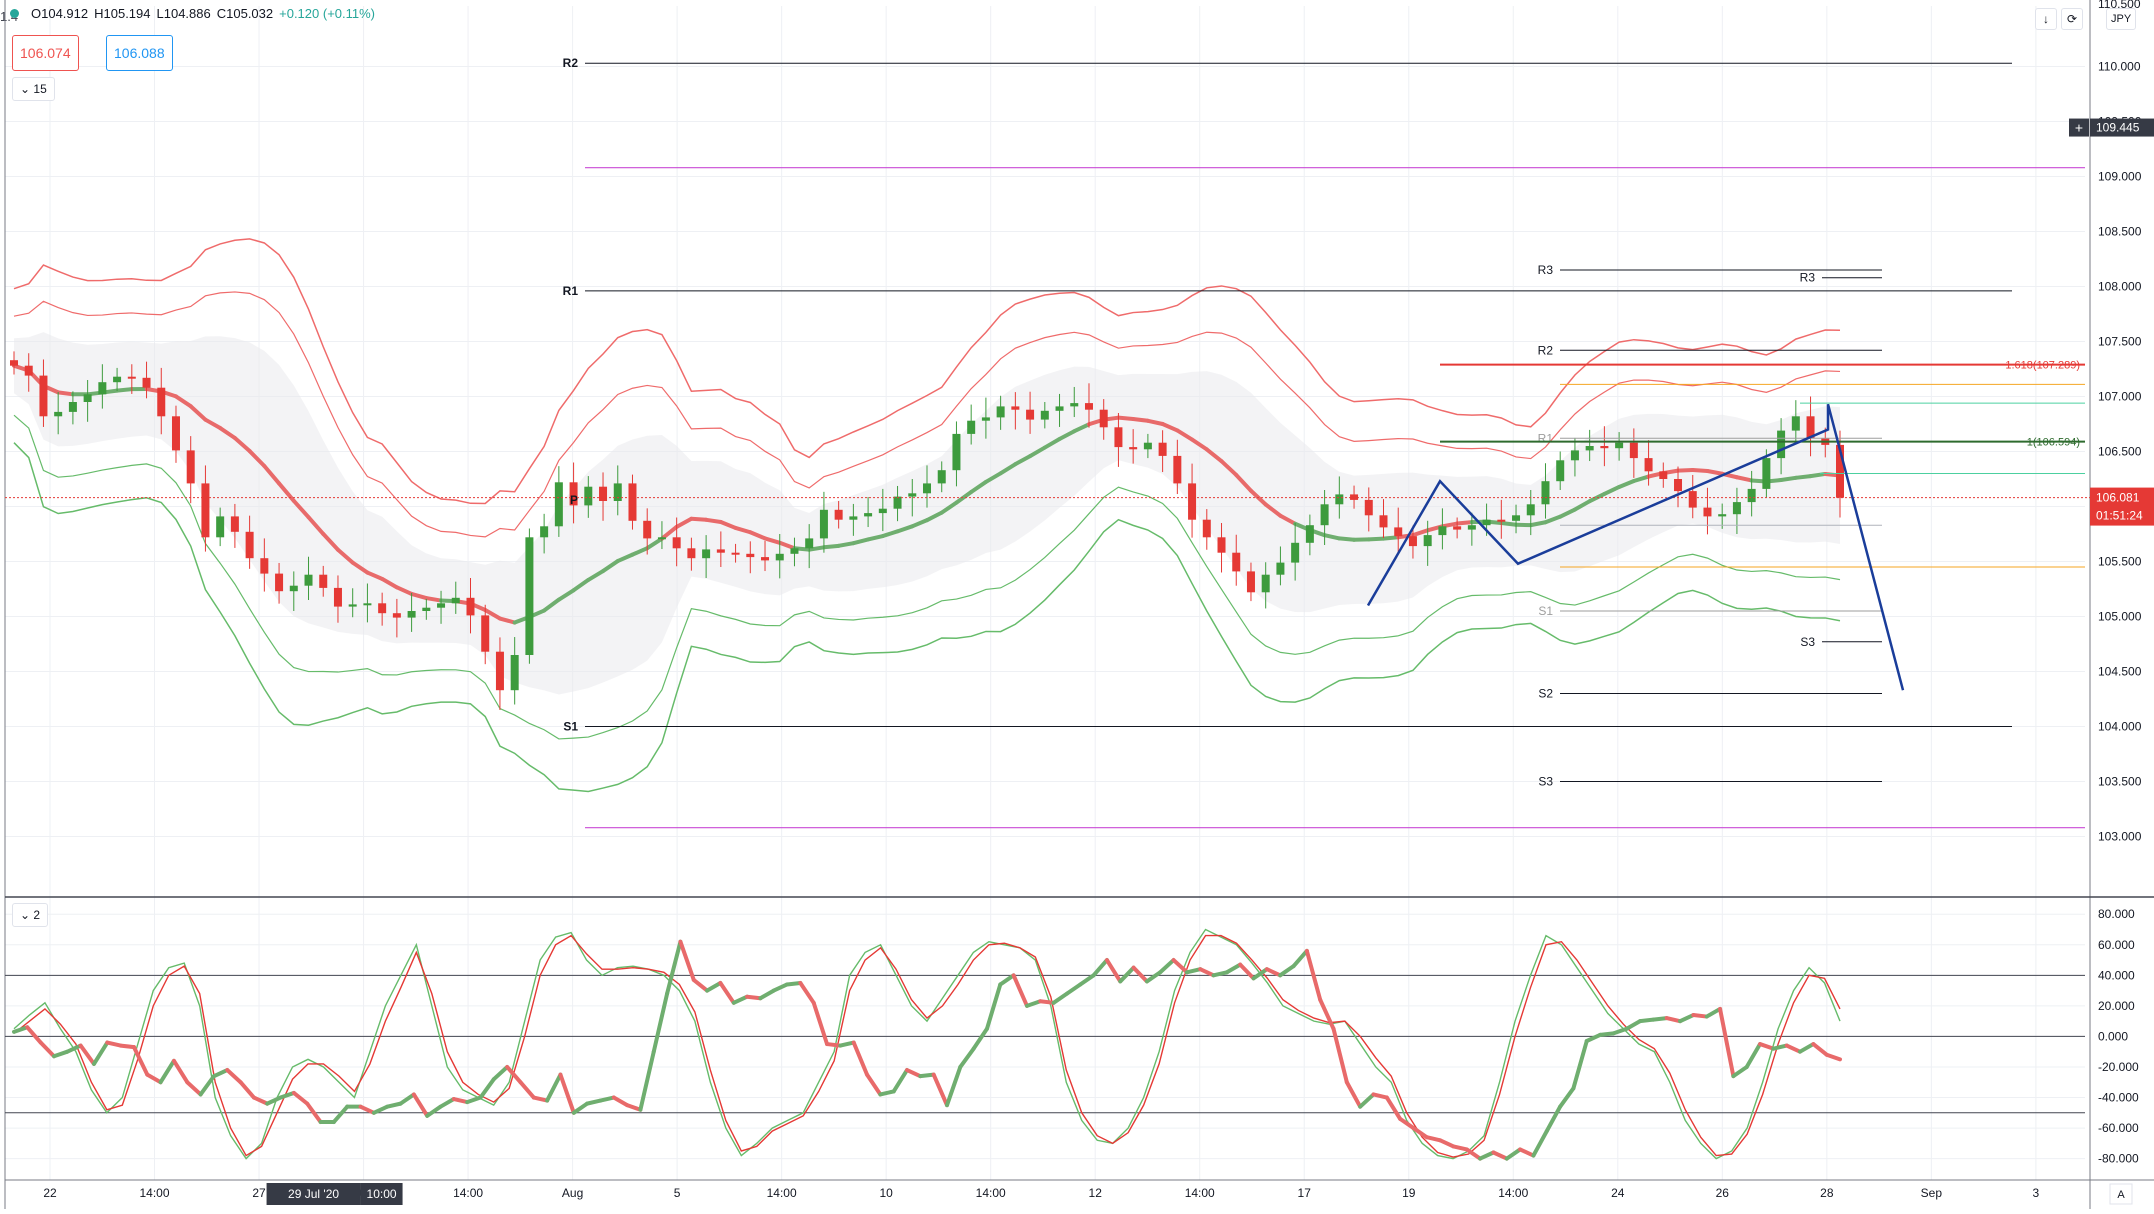 The height and width of the screenshot is (1214, 2154). What do you see at coordinates (139, 53) in the screenshot?
I see `buy-button: 106.088` at bounding box center [139, 53].